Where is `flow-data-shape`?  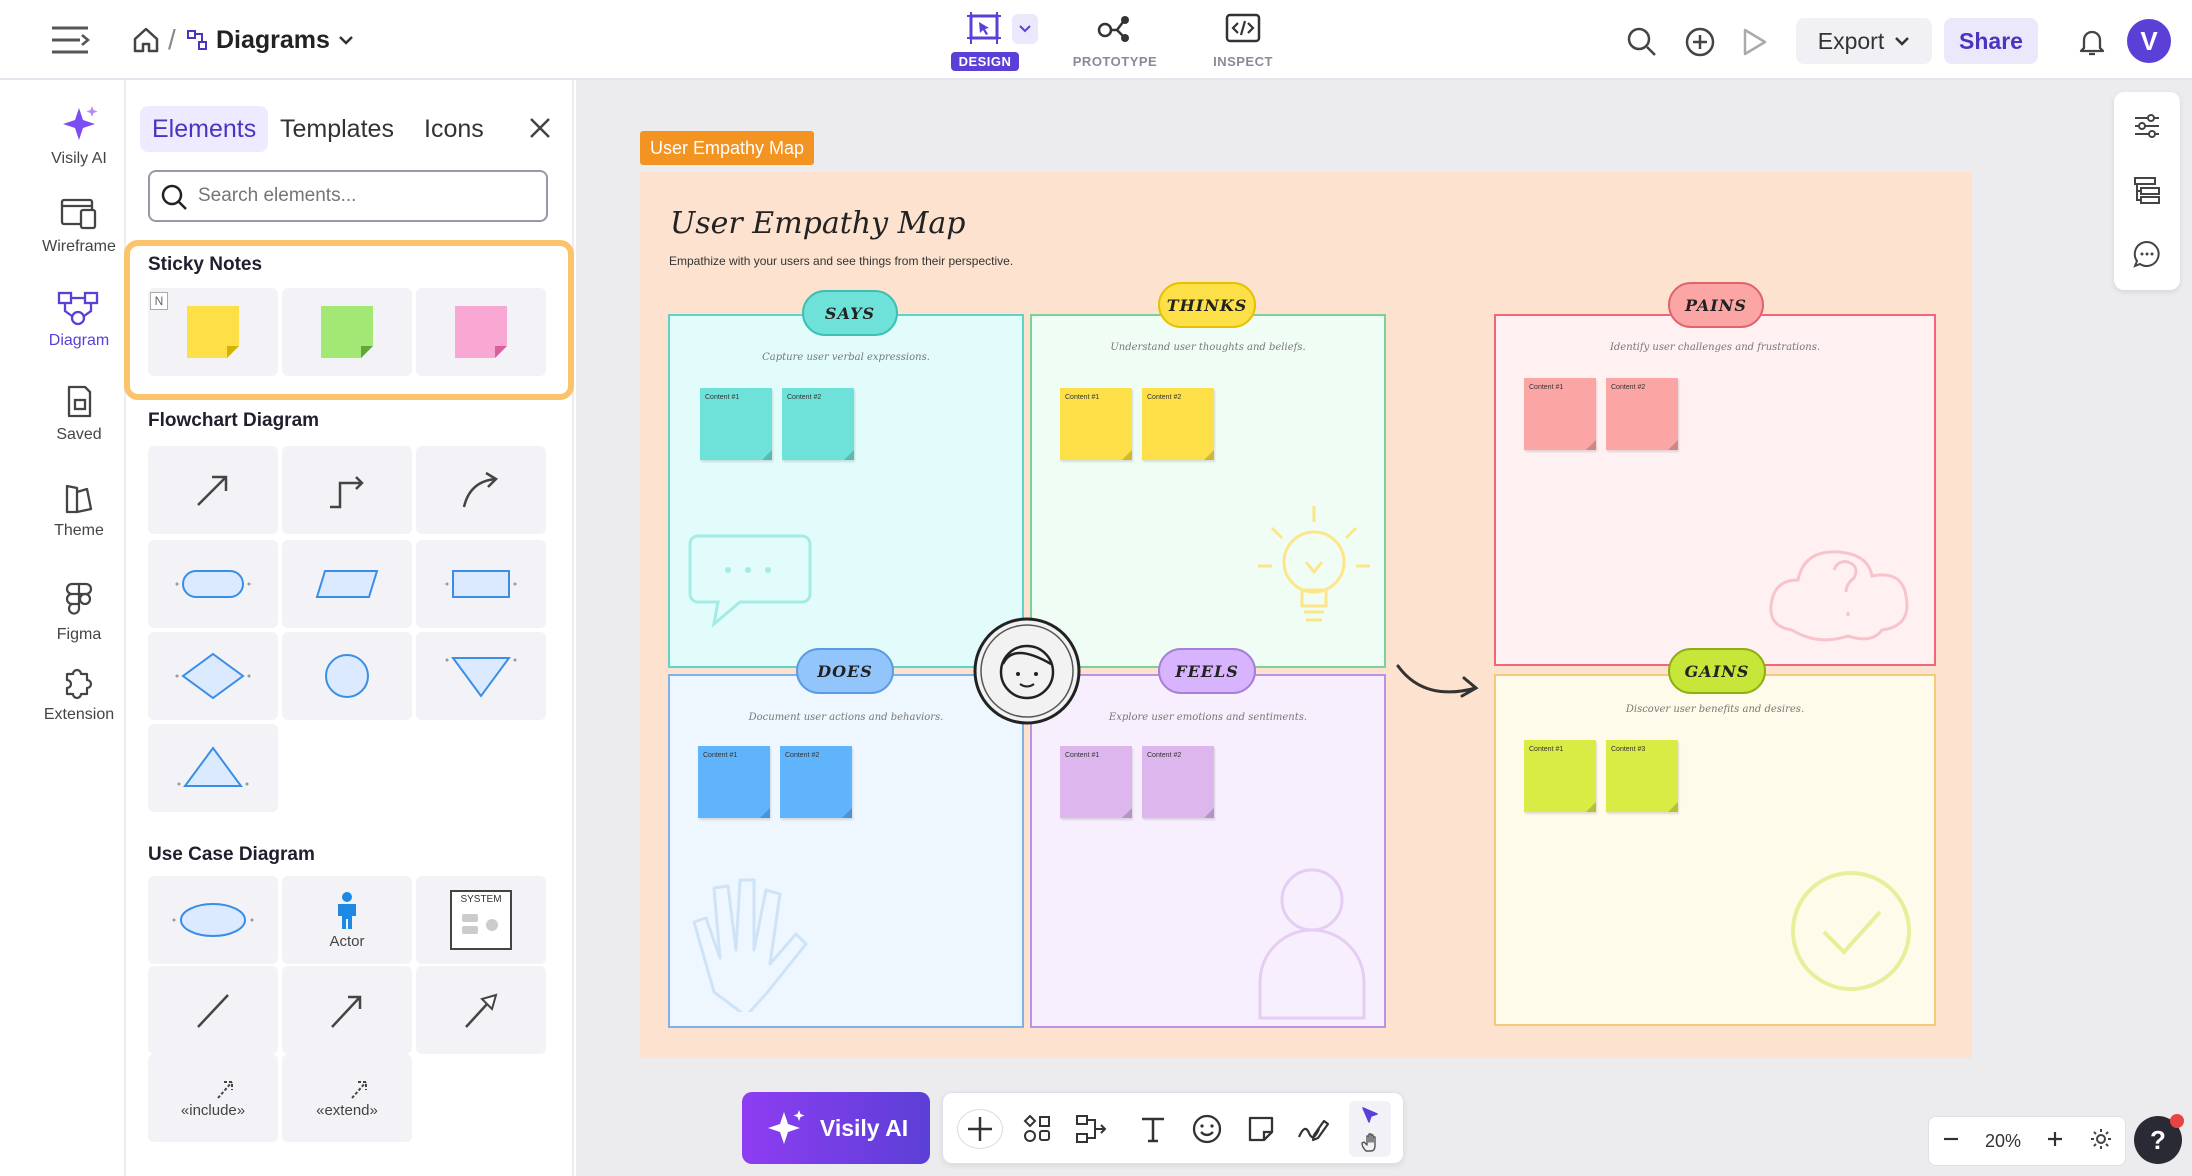 flow-data-shape is located at coordinates (347, 584).